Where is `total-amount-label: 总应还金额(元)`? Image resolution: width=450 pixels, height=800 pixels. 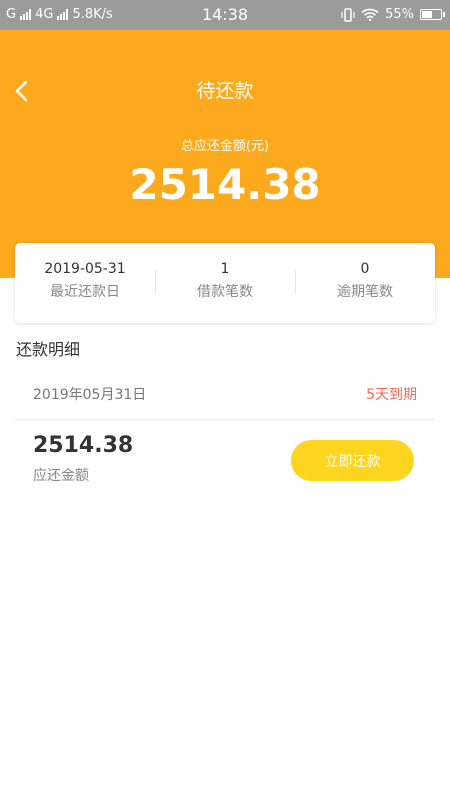 total-amount-label: 总应还金额(元) is located at coordinates (225, 146).